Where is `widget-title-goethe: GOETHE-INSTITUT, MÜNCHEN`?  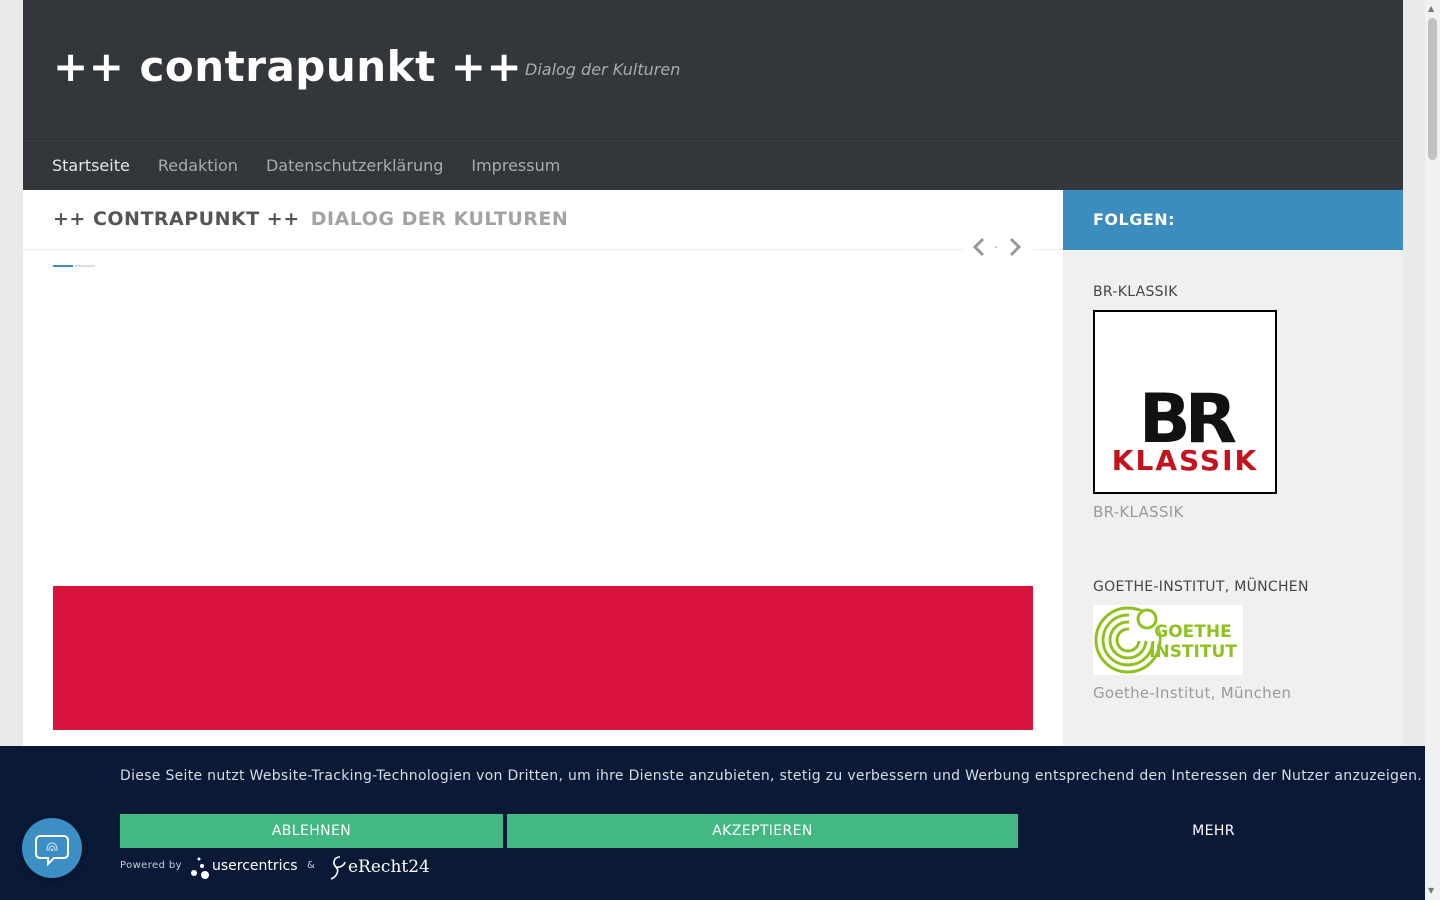
widget-title-goethe: GOETHE-INSTITUT, MÜNCHEN is located at coordinates (1201, 587).